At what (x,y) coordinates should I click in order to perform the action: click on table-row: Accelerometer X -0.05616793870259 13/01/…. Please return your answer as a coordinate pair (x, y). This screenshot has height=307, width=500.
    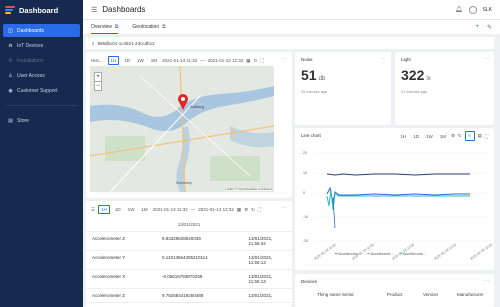
    Looking at the image, I should click on (189, 279).